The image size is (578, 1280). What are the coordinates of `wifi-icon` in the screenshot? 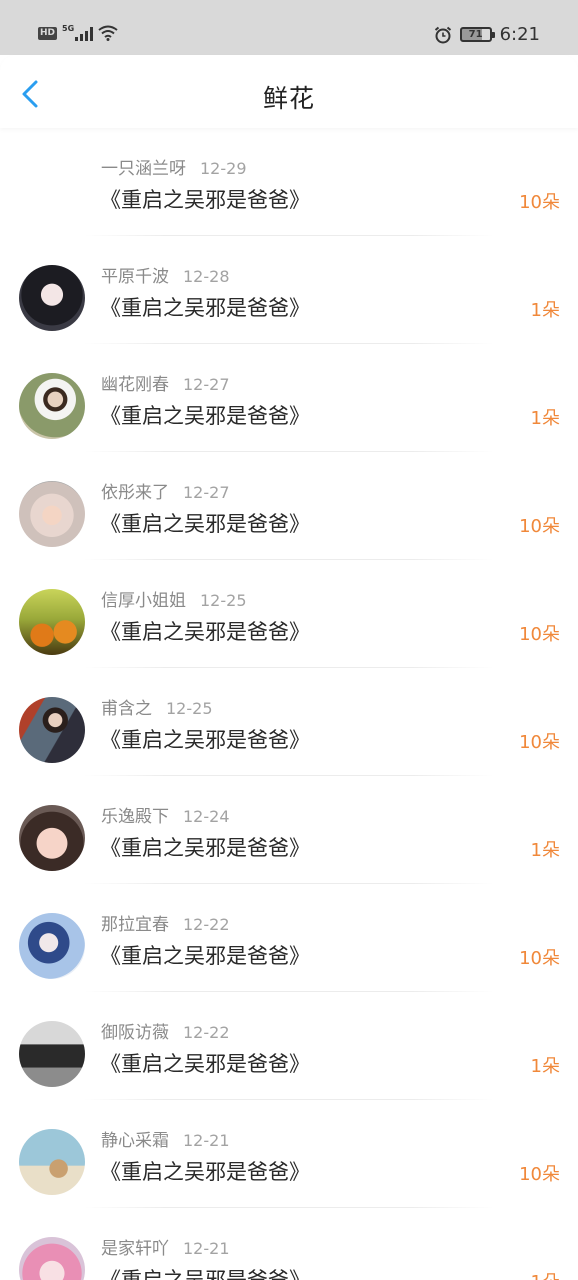 It's located at (108, 33).